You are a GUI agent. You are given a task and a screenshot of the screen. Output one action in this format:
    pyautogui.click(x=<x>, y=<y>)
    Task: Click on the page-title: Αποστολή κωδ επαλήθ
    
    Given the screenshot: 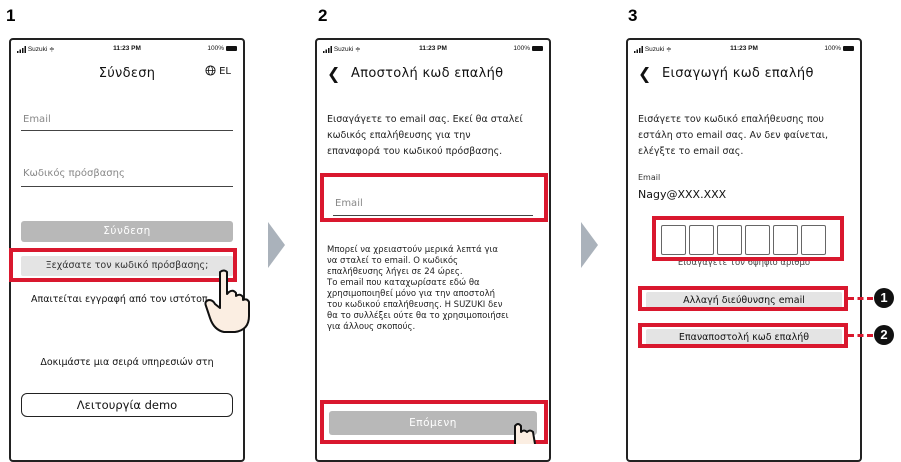 What is the action you would take?
    pyautogui.click(x=427, y=73)
    